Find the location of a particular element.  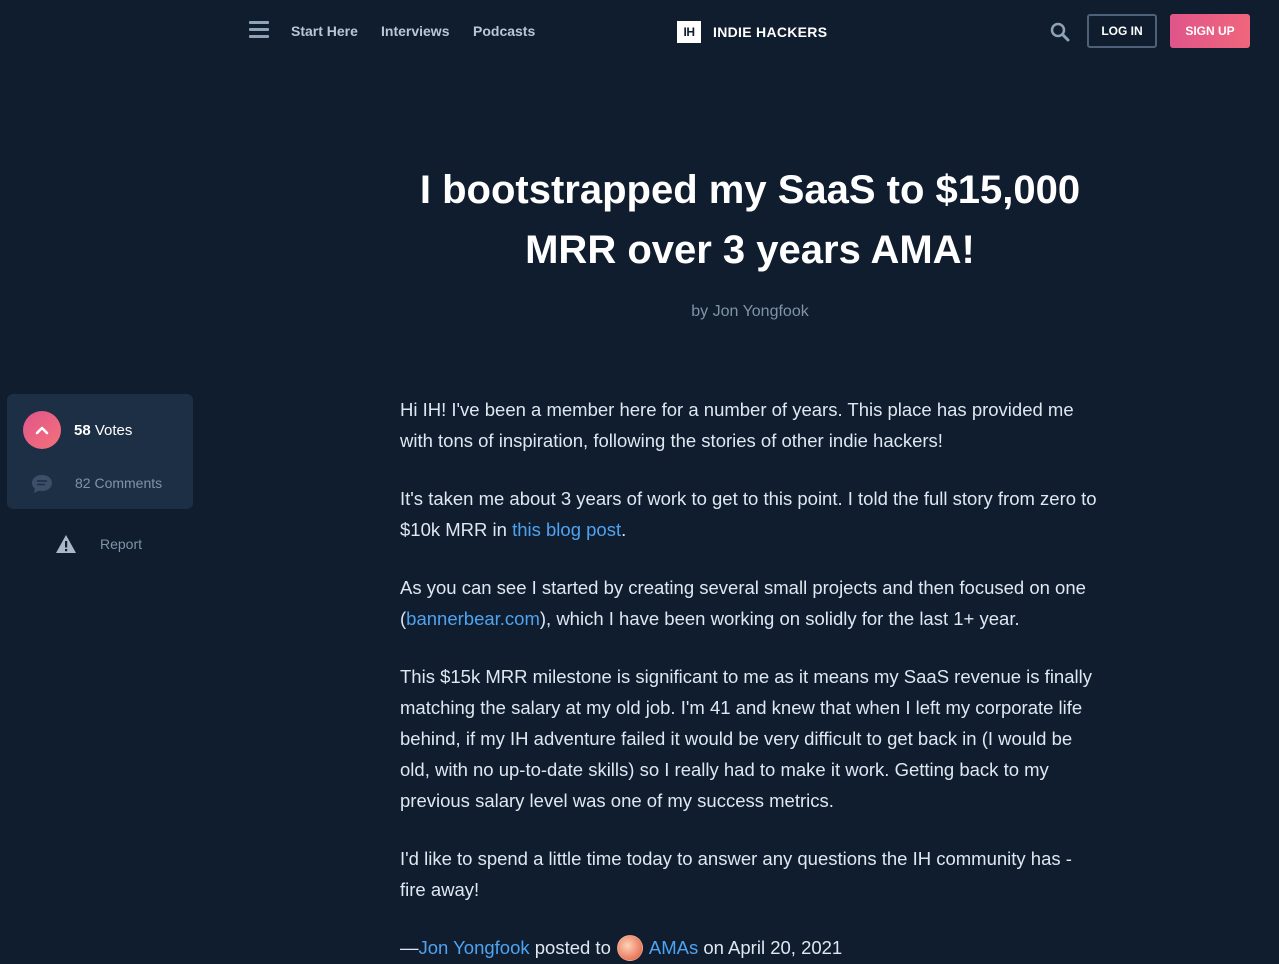

logo-text: INDIE HACKERS is located at coordinates (770, 32).